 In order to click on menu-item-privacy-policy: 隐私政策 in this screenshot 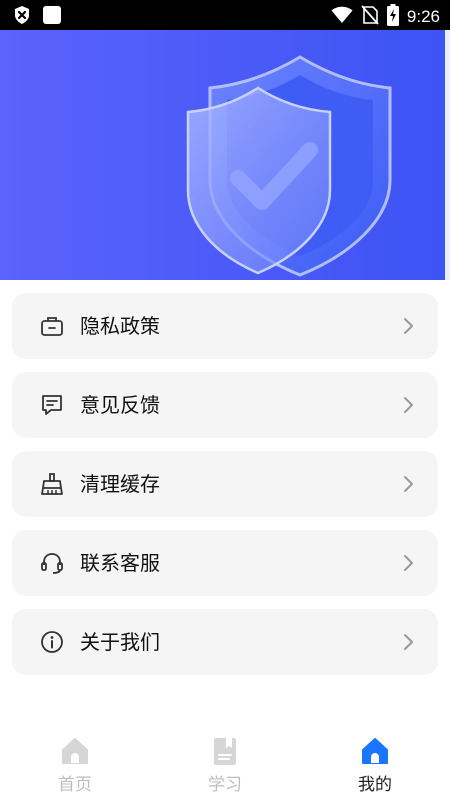, I will do `click(225, 326)`.